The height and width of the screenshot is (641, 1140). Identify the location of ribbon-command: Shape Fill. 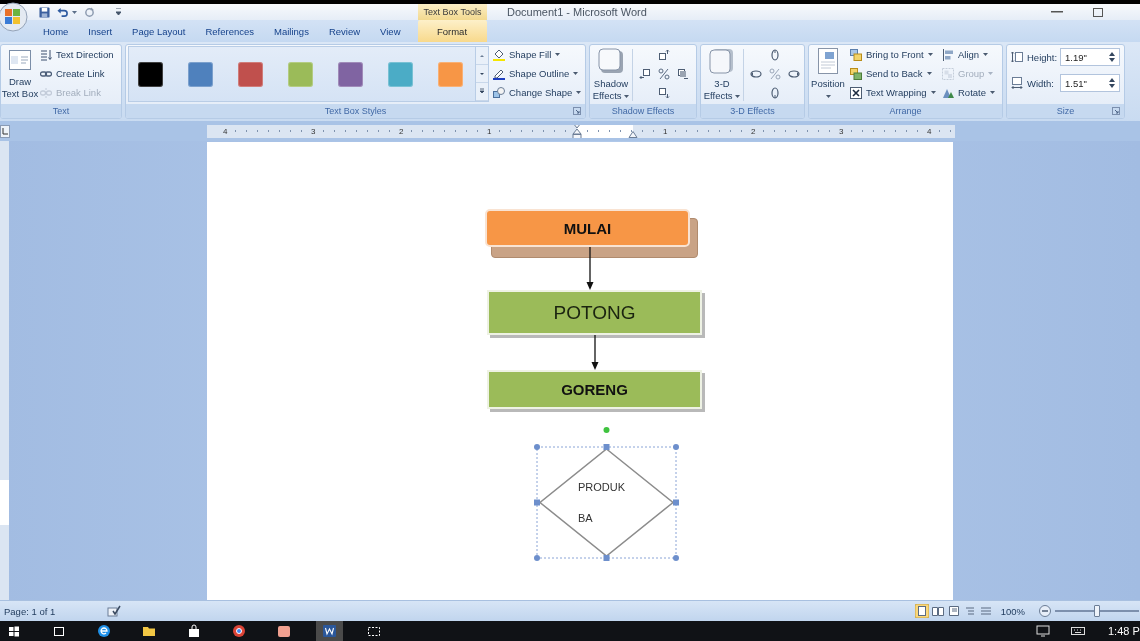
(537, 54).